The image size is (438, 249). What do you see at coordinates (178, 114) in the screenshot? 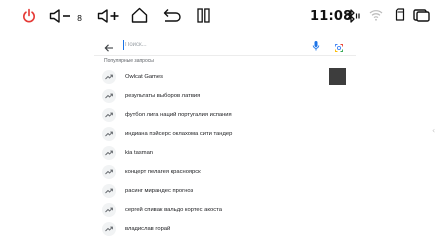
I see `list-item-text: футбол лига наций португалия испания` at bounding box center [178, 114].